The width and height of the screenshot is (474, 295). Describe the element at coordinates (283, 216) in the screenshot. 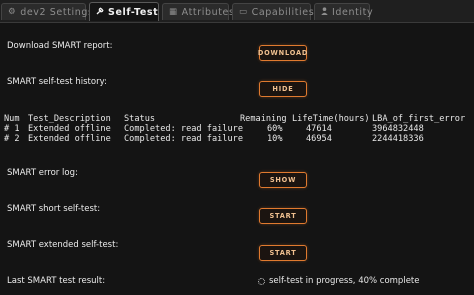

I see `start-short-test-button: START` at that location.